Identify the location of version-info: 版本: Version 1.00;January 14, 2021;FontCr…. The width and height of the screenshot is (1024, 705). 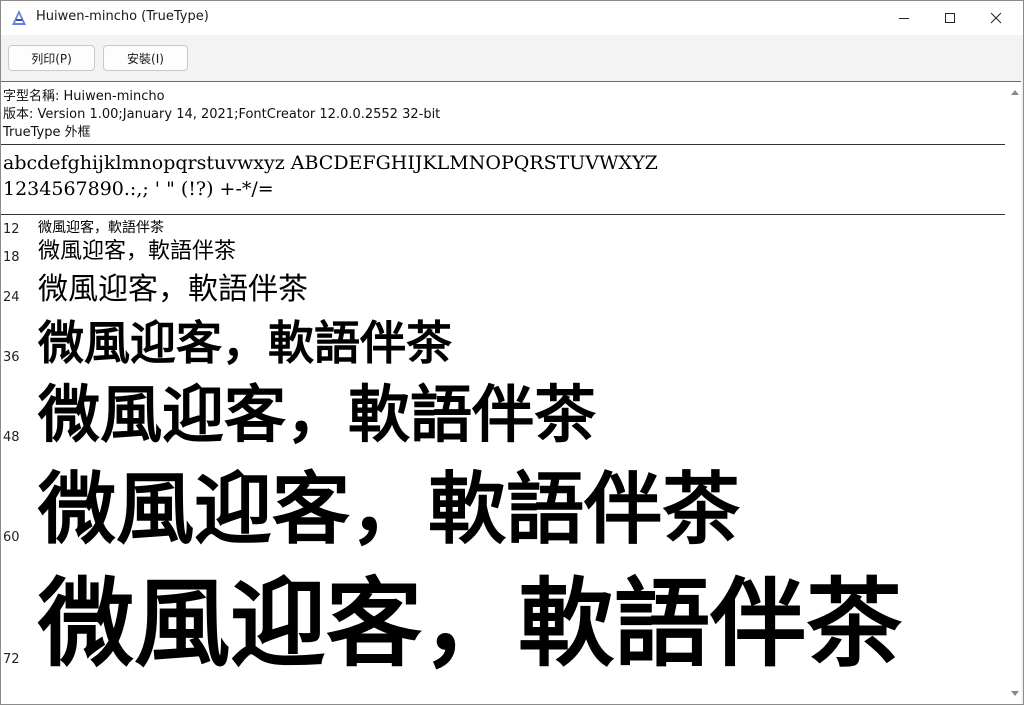
(222, 114).